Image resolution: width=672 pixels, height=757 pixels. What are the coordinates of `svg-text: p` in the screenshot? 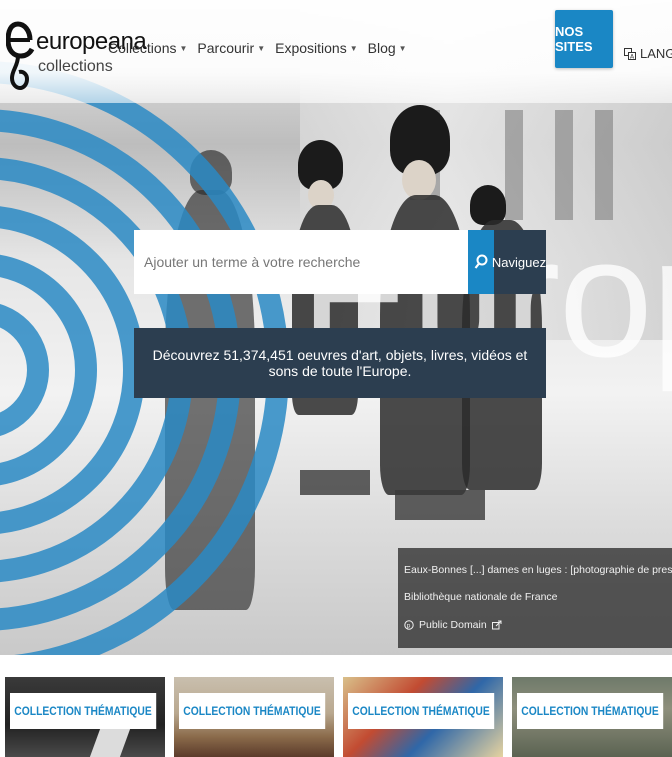 It's located at (409, 625).